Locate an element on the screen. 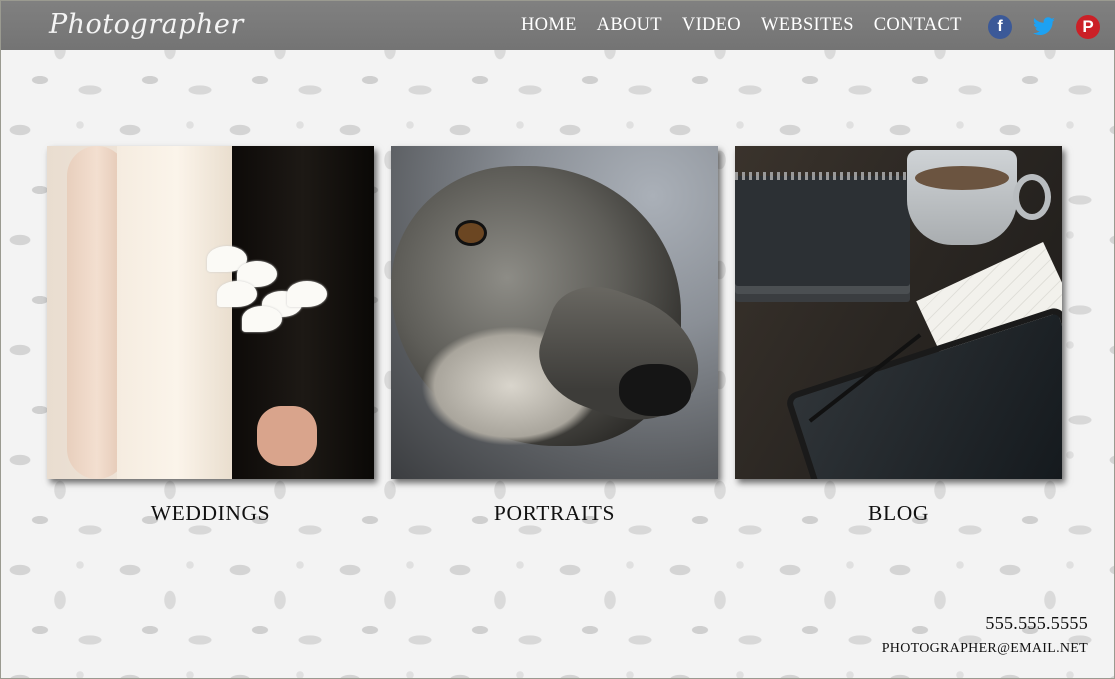 The height and width of the screenshot is (679, 1115). portraits-caption: PORTRAITS is located at coordinates (554, 513).